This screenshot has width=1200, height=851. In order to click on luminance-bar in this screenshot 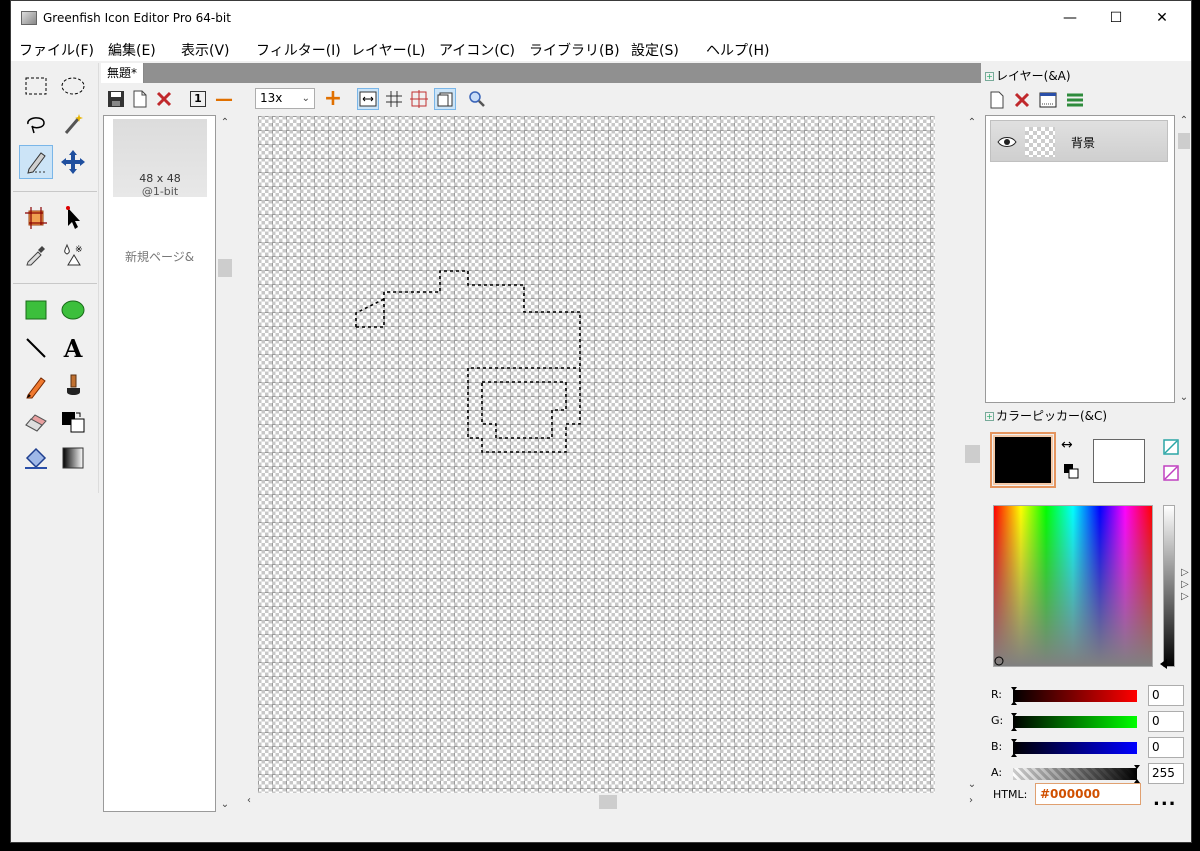, I will do `click(1169, 586)`.